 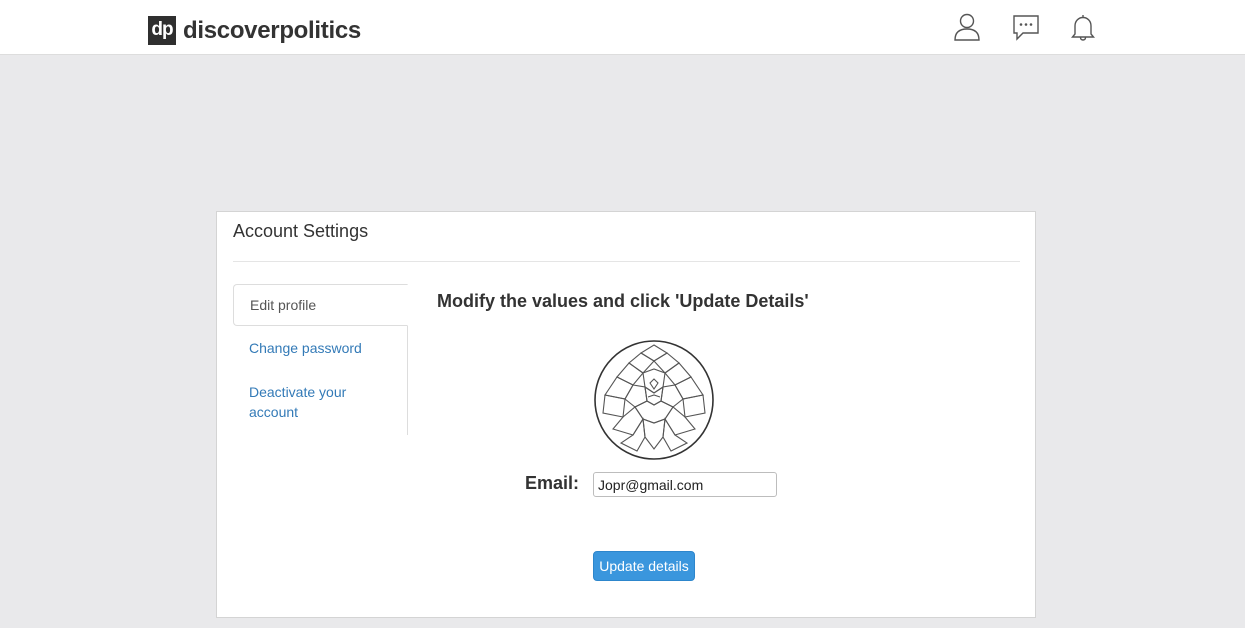 I want to click on bell-icon, so click(x=1083, y=27).